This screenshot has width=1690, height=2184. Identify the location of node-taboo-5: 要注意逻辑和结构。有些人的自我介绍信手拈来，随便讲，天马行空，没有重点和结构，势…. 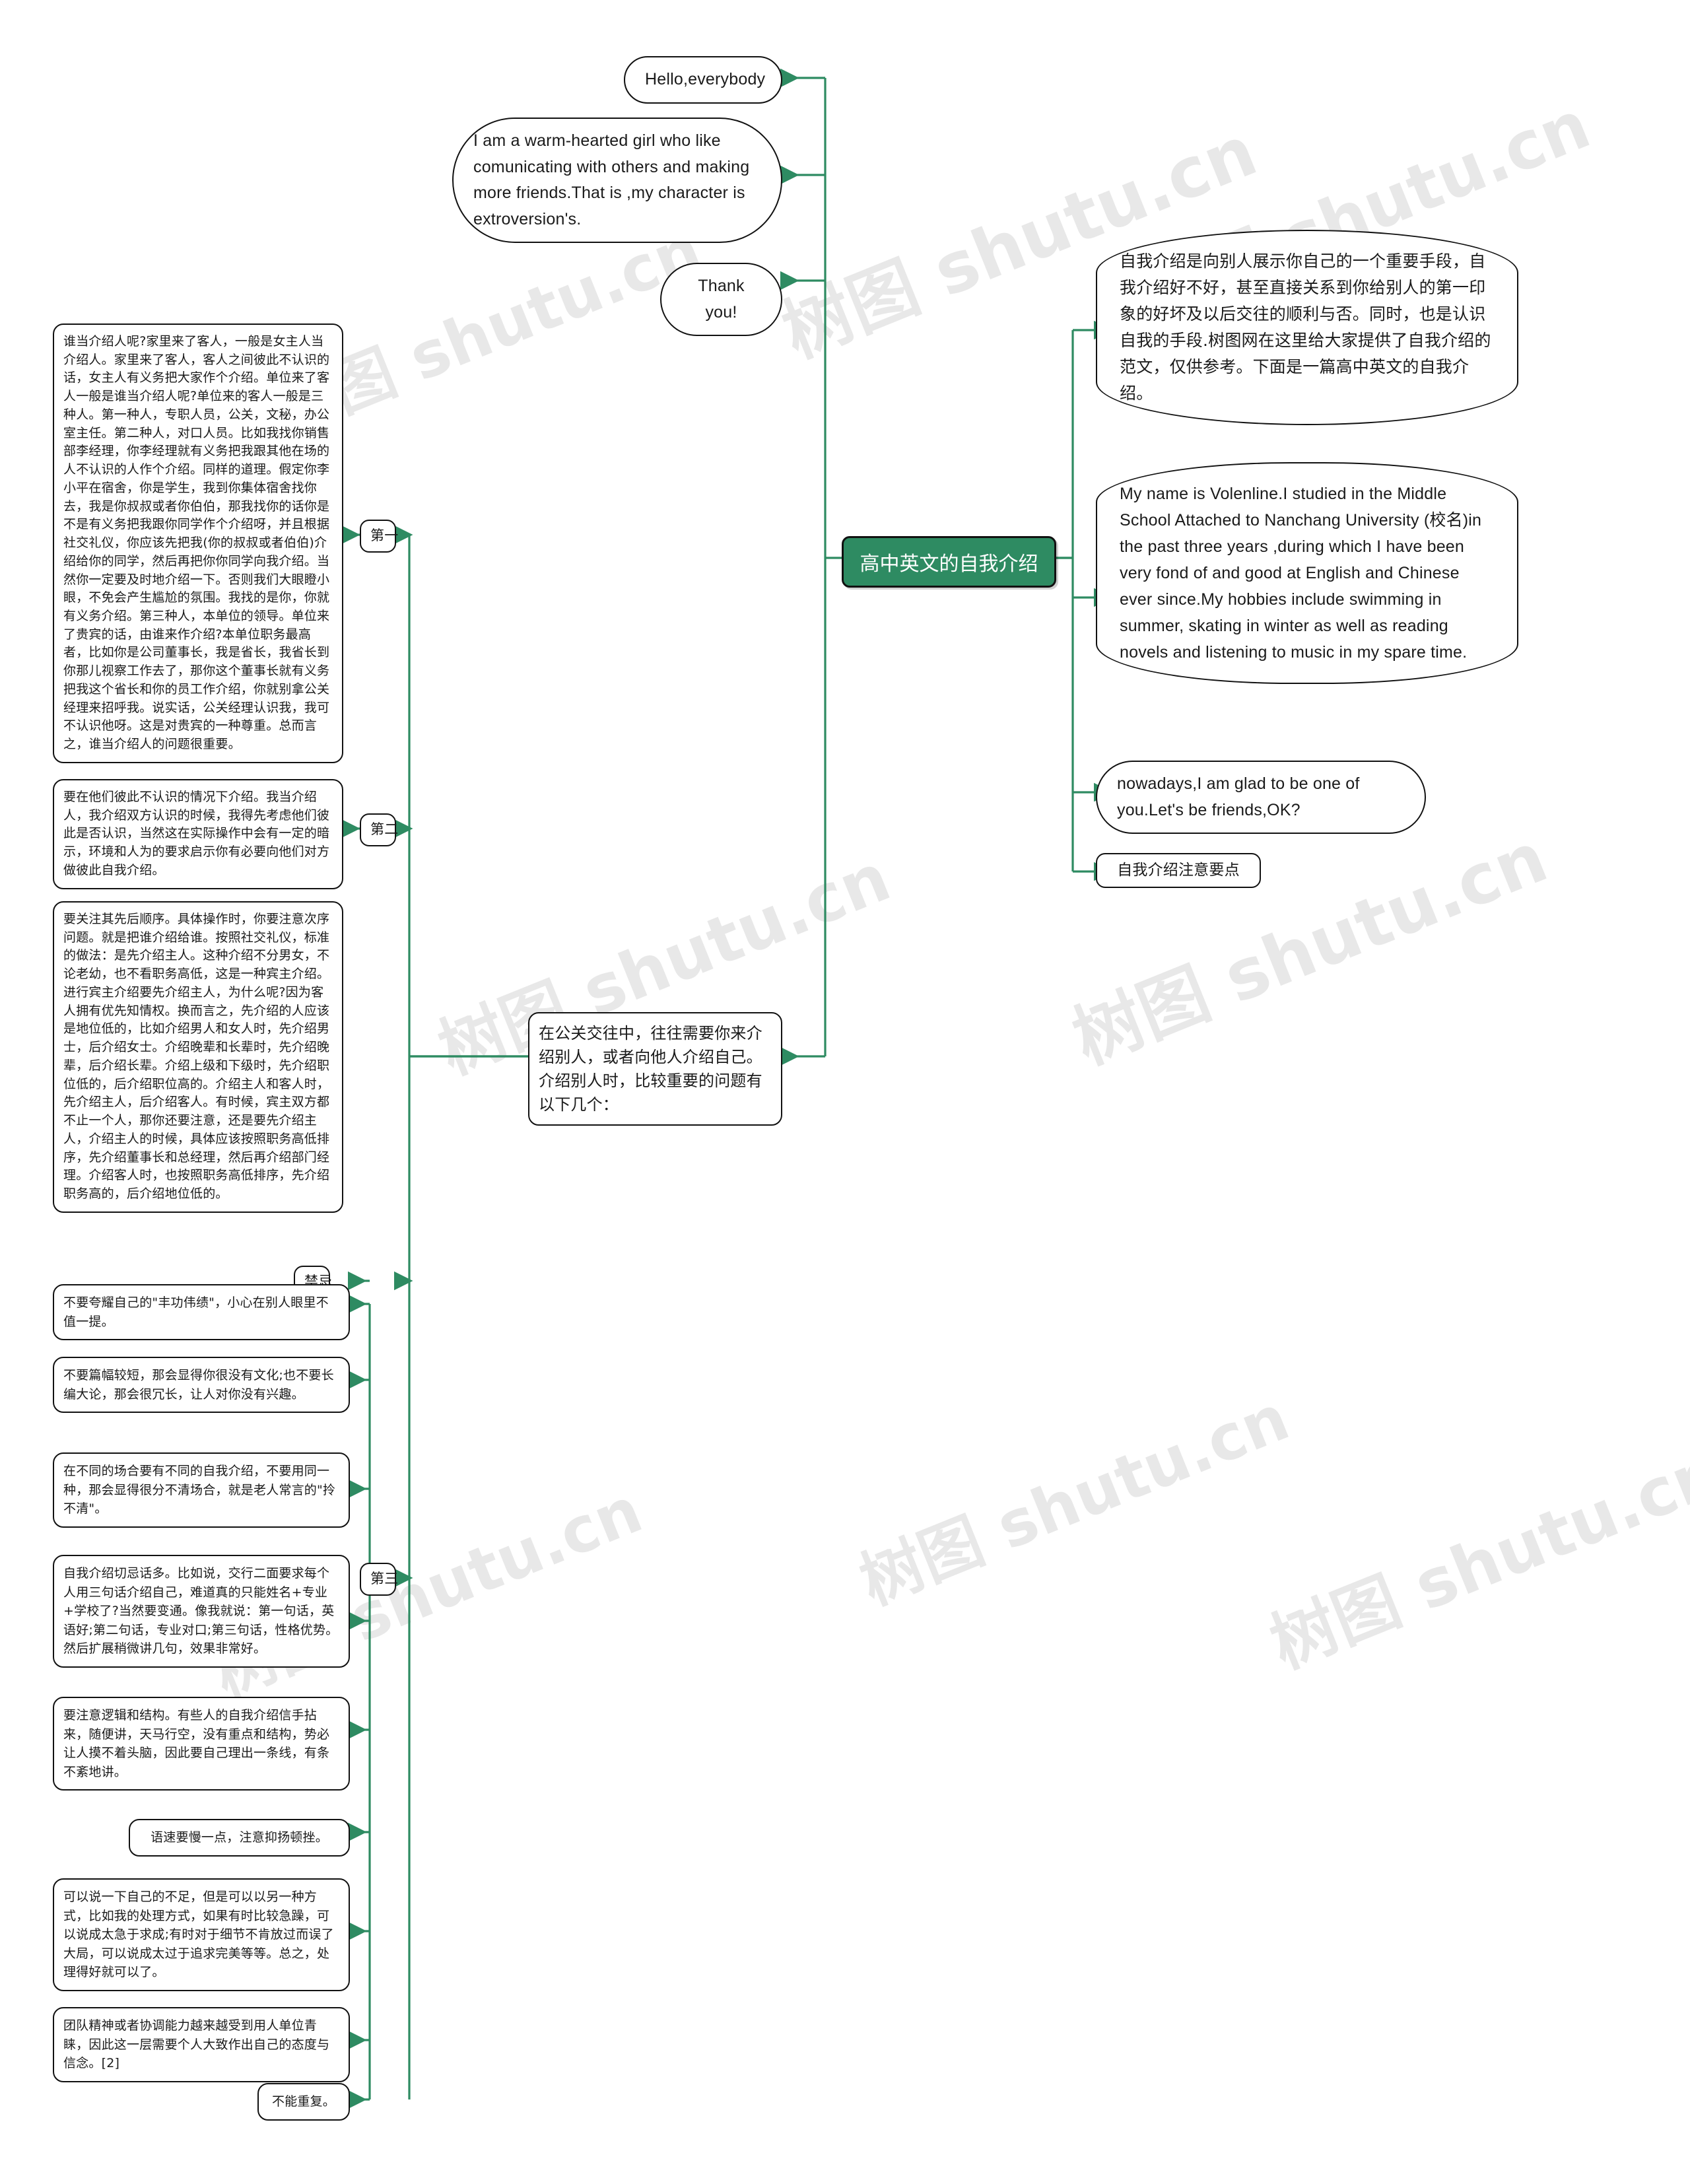
(201, 1744).